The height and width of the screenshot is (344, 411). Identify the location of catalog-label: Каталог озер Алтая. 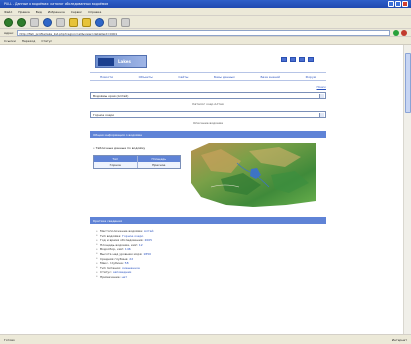
(208, 104).